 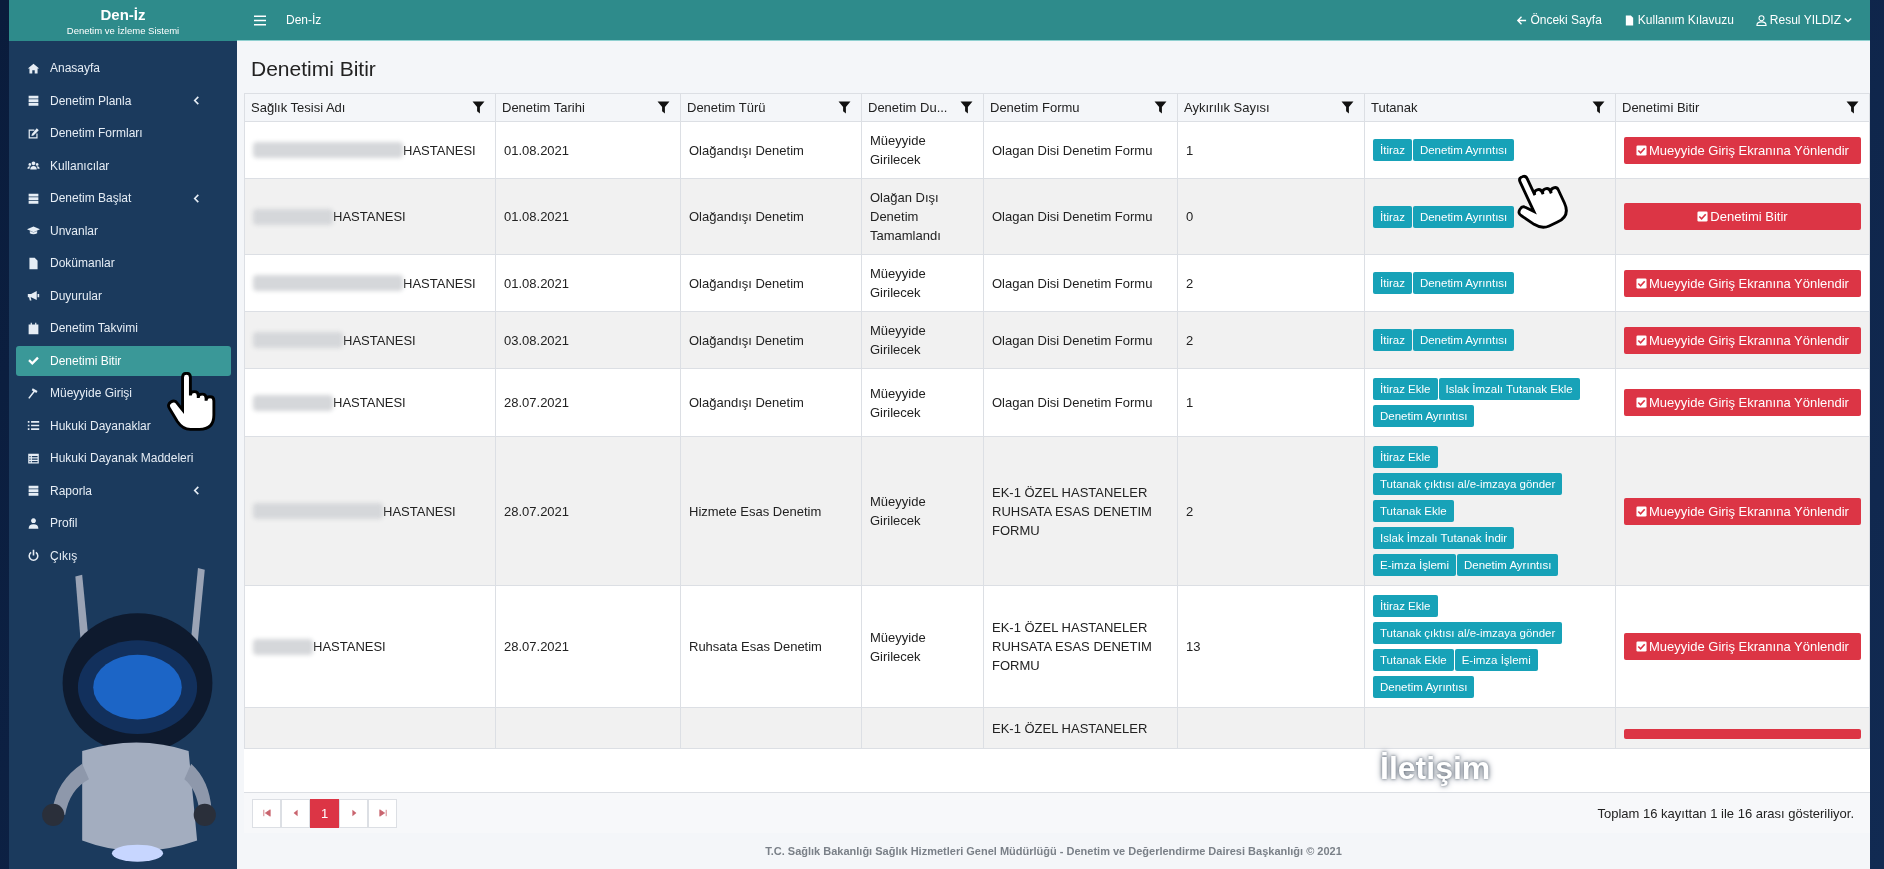 What do you see at coordinates (324, 813) in the screenshot?
I see `page-button: 1` at bounding box center [324, 813].